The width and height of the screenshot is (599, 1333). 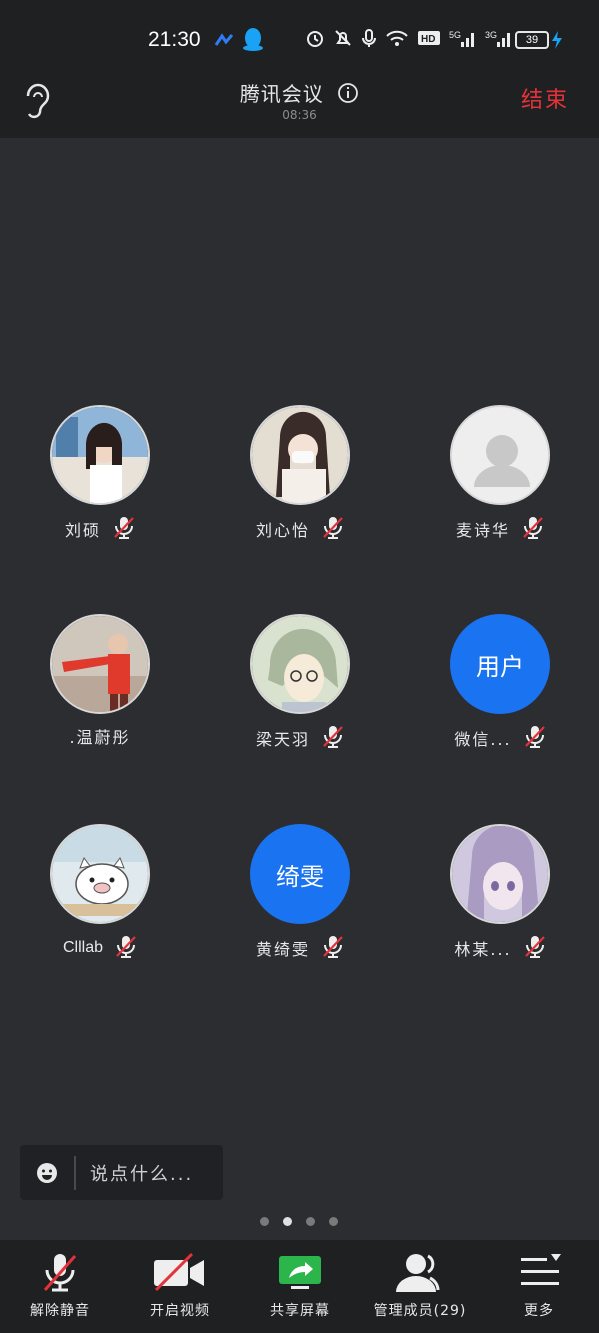 I want to click on more-button: 更多, so click(x=539, y=1286).